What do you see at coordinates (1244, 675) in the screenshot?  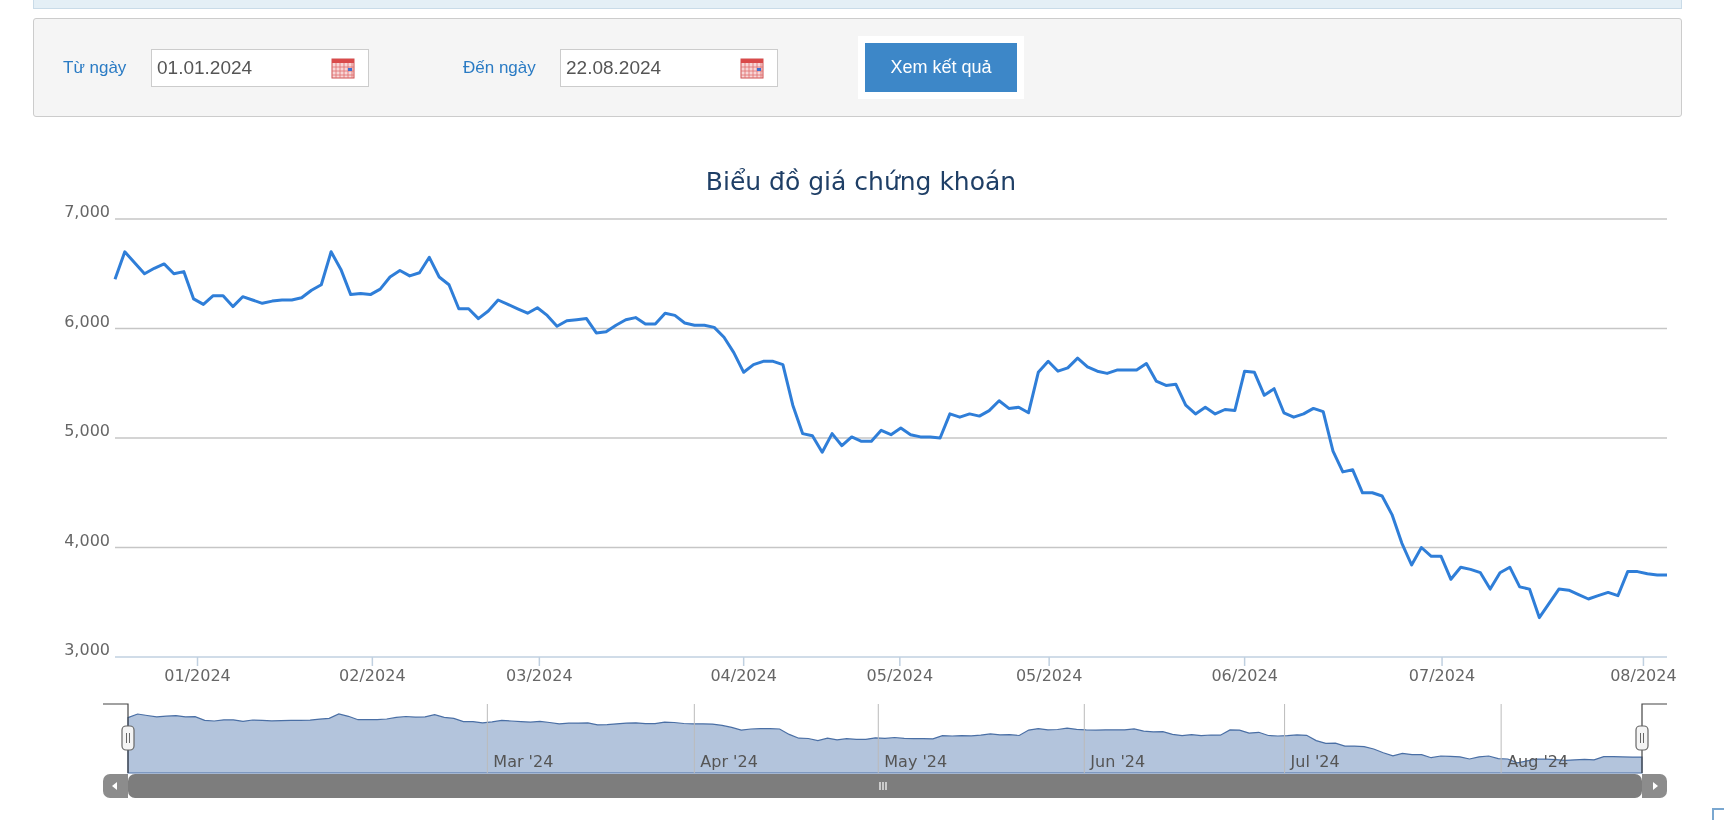 I see `x-axis-label: 06/2024` at bounding box center [1244, 675].